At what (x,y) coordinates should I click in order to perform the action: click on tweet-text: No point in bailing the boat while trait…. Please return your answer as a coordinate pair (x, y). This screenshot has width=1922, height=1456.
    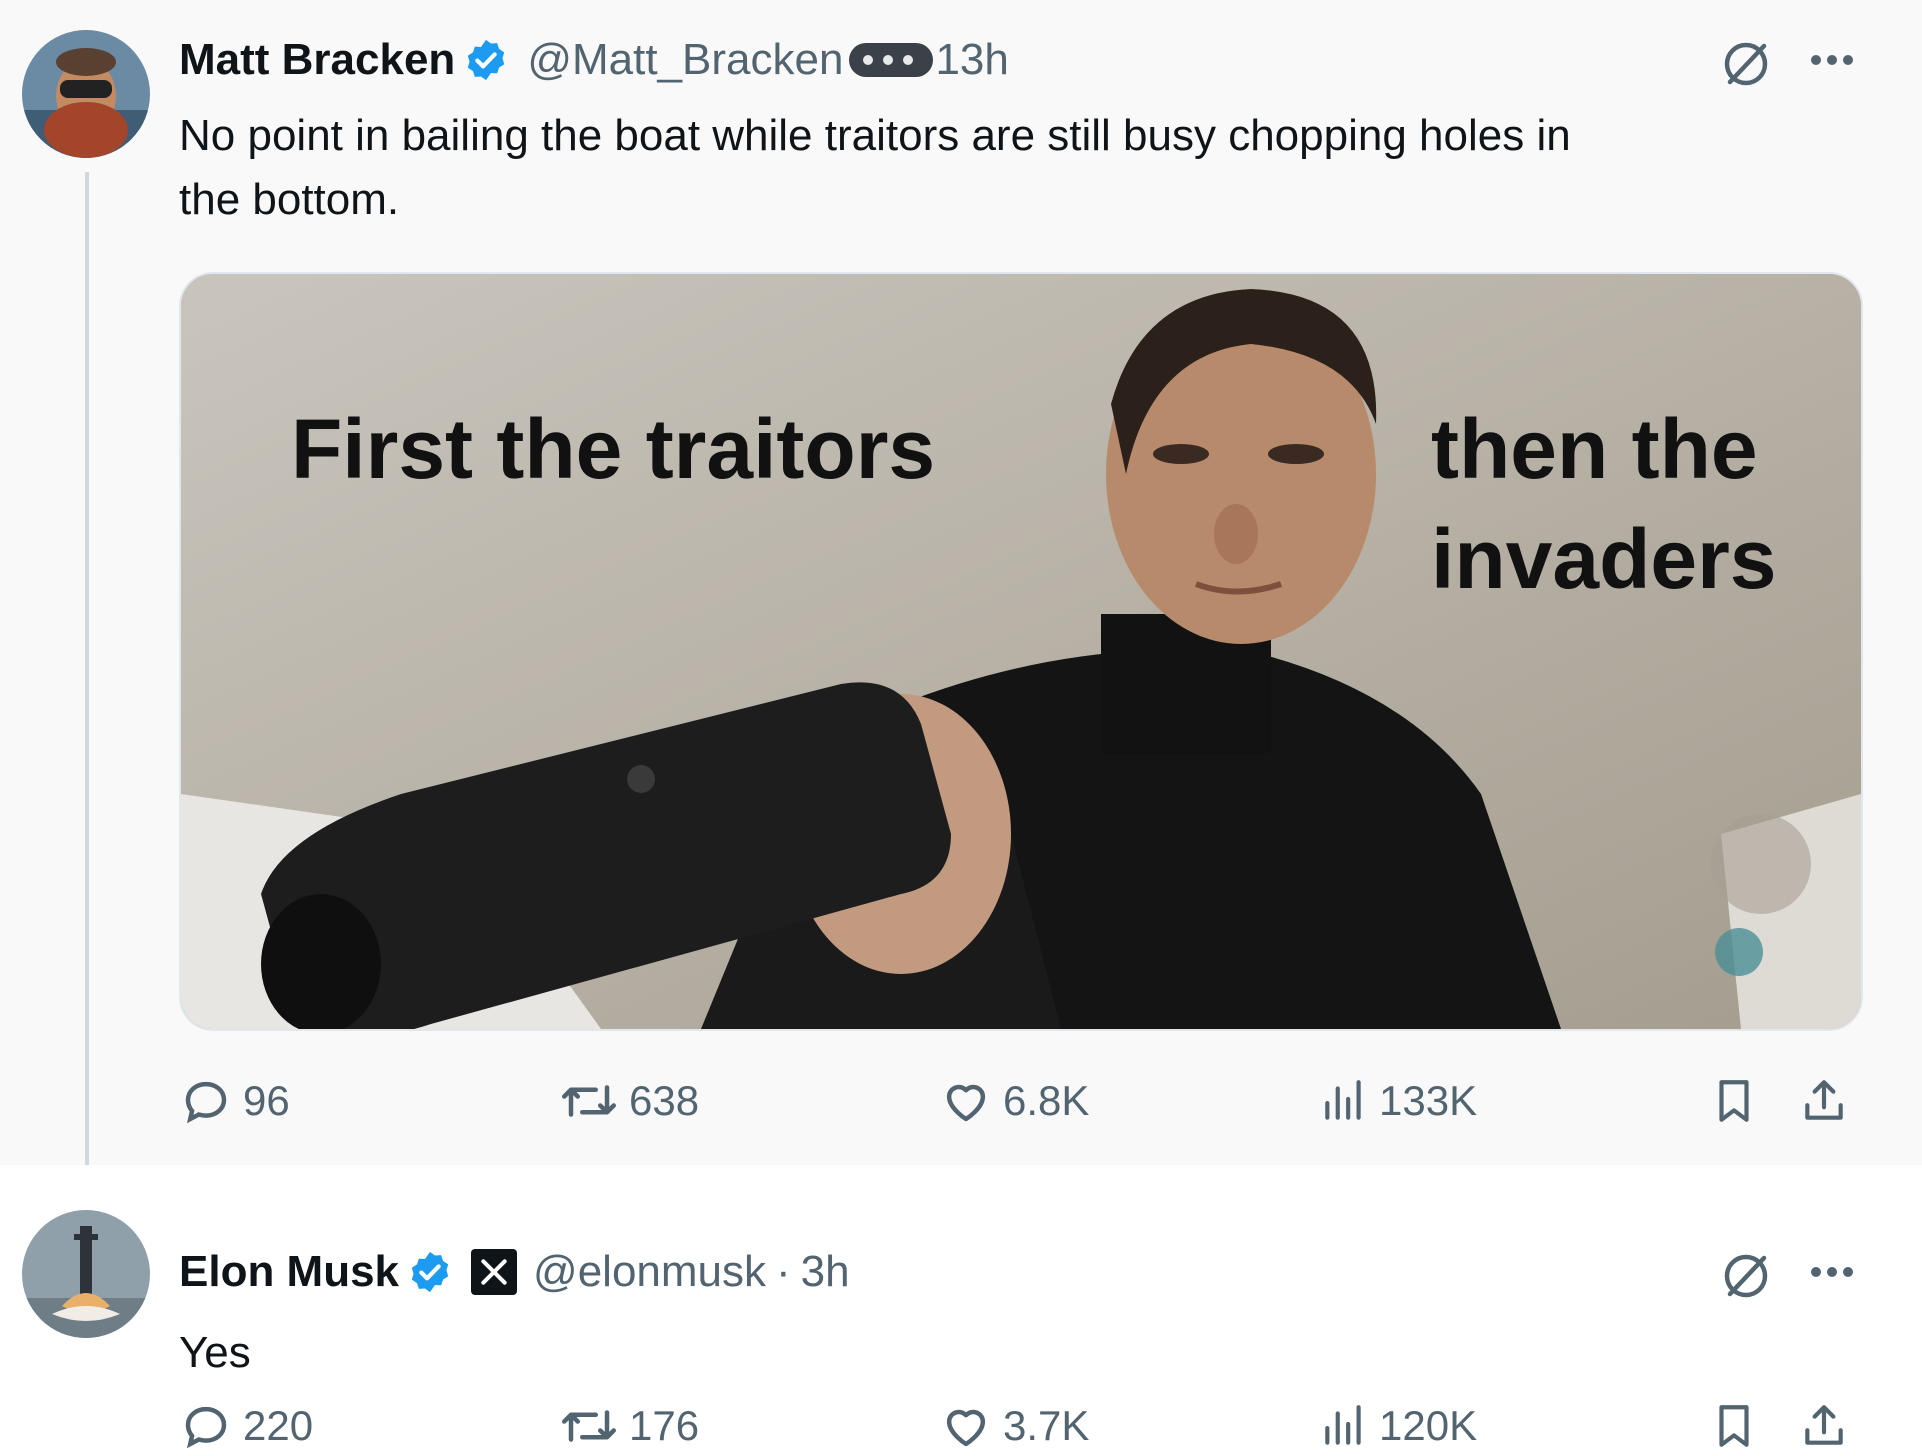
    Looking at the image, I should click on (875, 168).